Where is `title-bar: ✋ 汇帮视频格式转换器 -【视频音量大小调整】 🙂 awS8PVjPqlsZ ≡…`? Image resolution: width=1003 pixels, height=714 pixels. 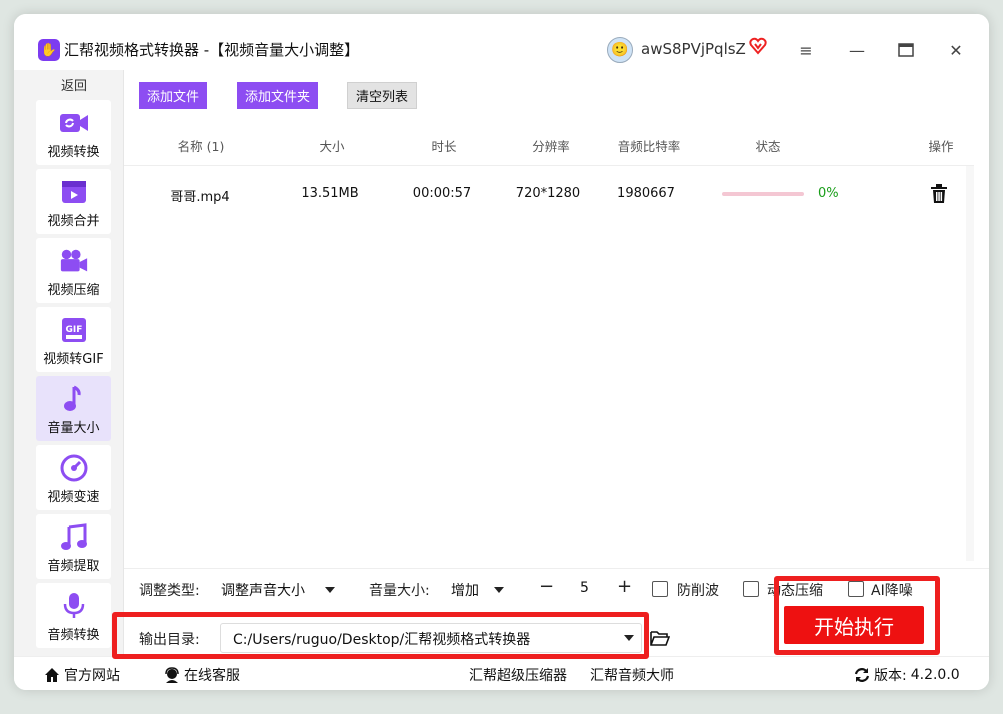
title-bar: ✋ 汇帮视频格式转换器 -【视频音量大小调整】 🙂 awS8PVjPqlsZ ≡… is located at coordinates (501, 42).